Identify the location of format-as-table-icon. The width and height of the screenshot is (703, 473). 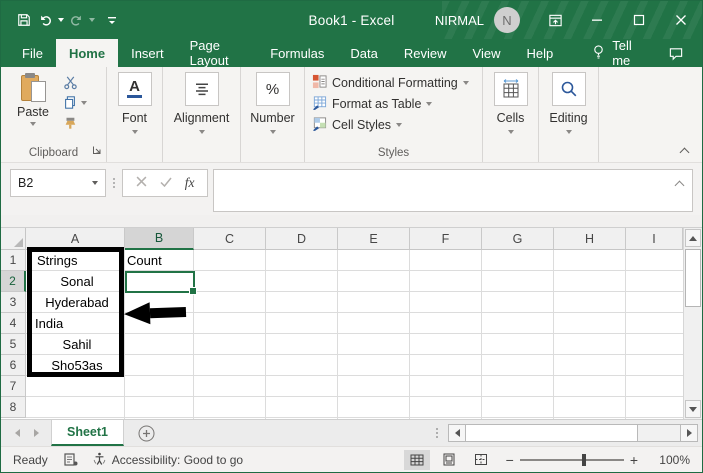
(319, 104).